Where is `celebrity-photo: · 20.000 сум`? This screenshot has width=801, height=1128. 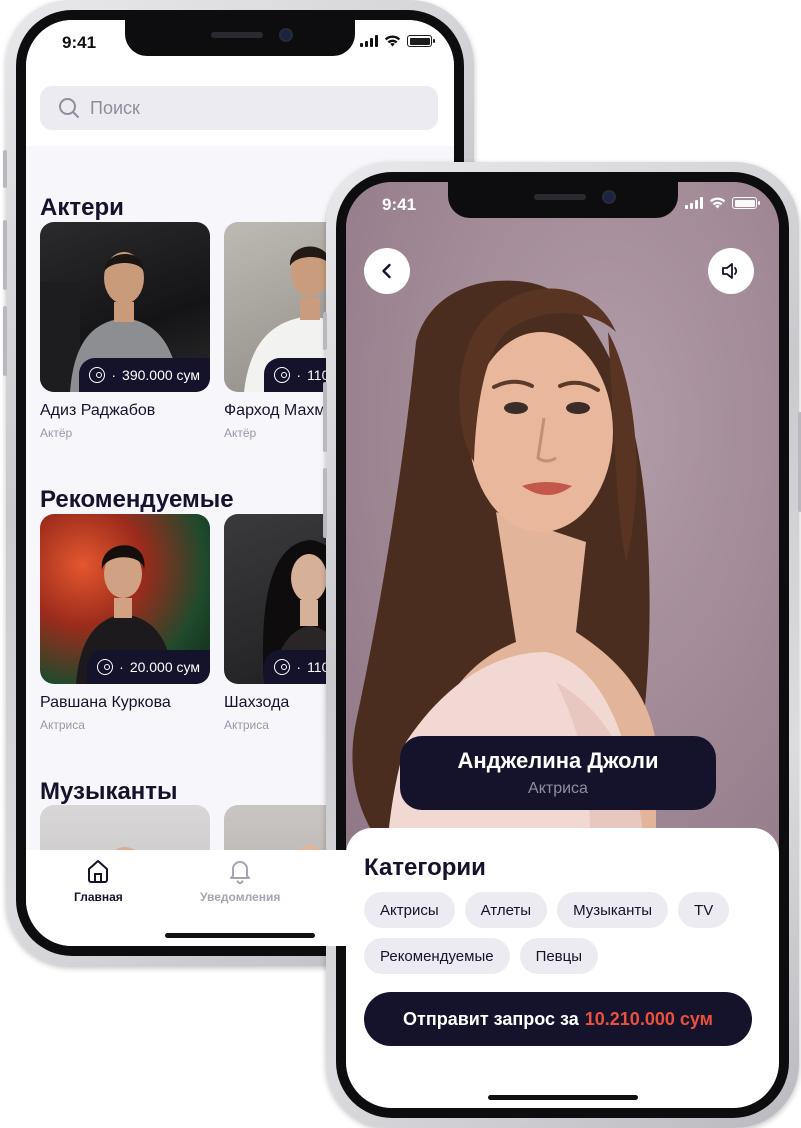
celebrity-photo: · 20.000 сум is located at coordinates (125, 599).